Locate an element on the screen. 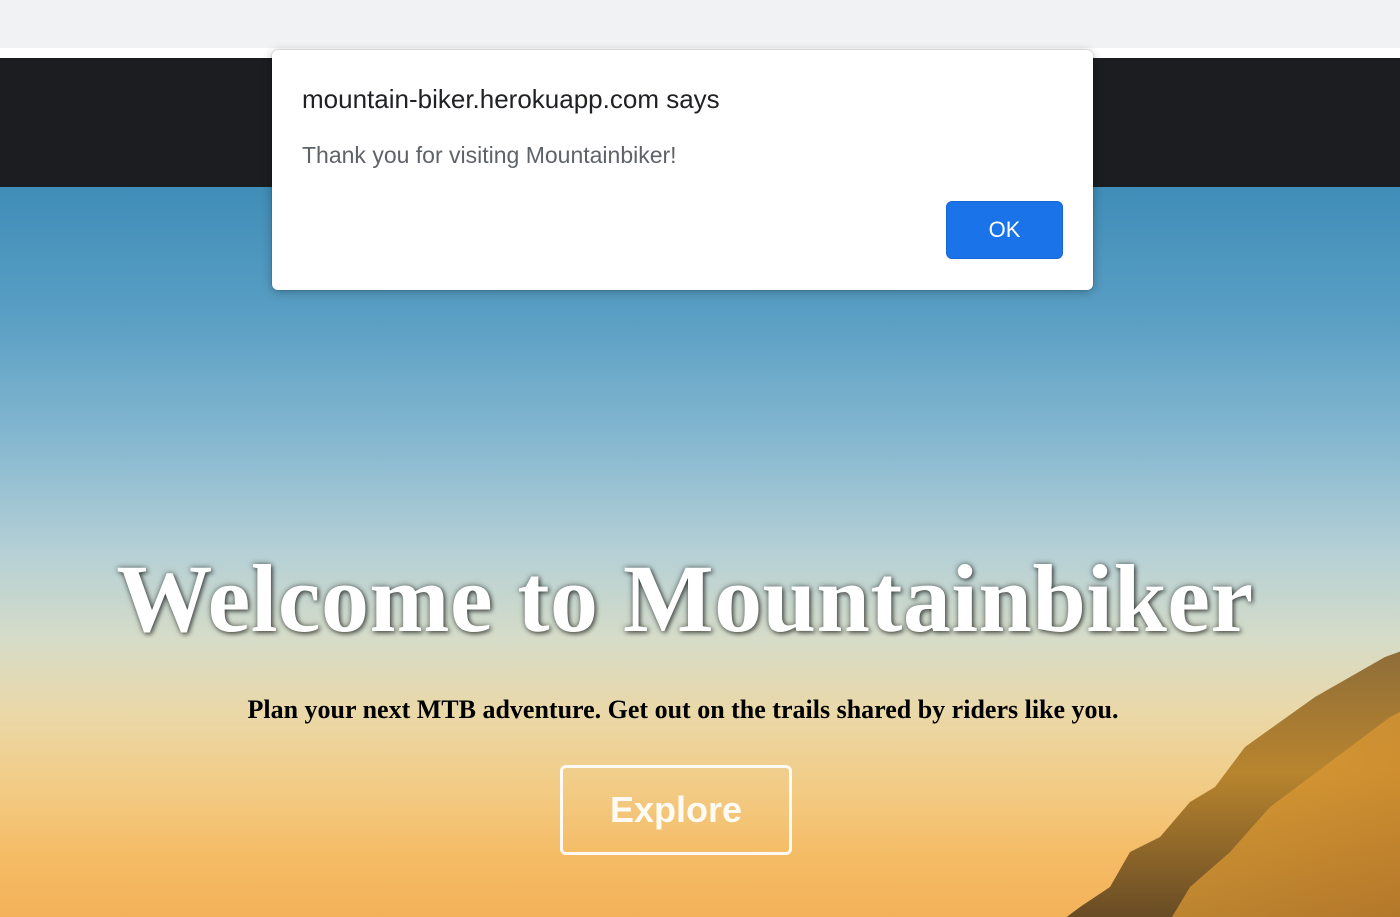 Image resolution: width=1400 pixels, height=917 pixels. browser-chrome-strip is located at coordinates (700, 24).